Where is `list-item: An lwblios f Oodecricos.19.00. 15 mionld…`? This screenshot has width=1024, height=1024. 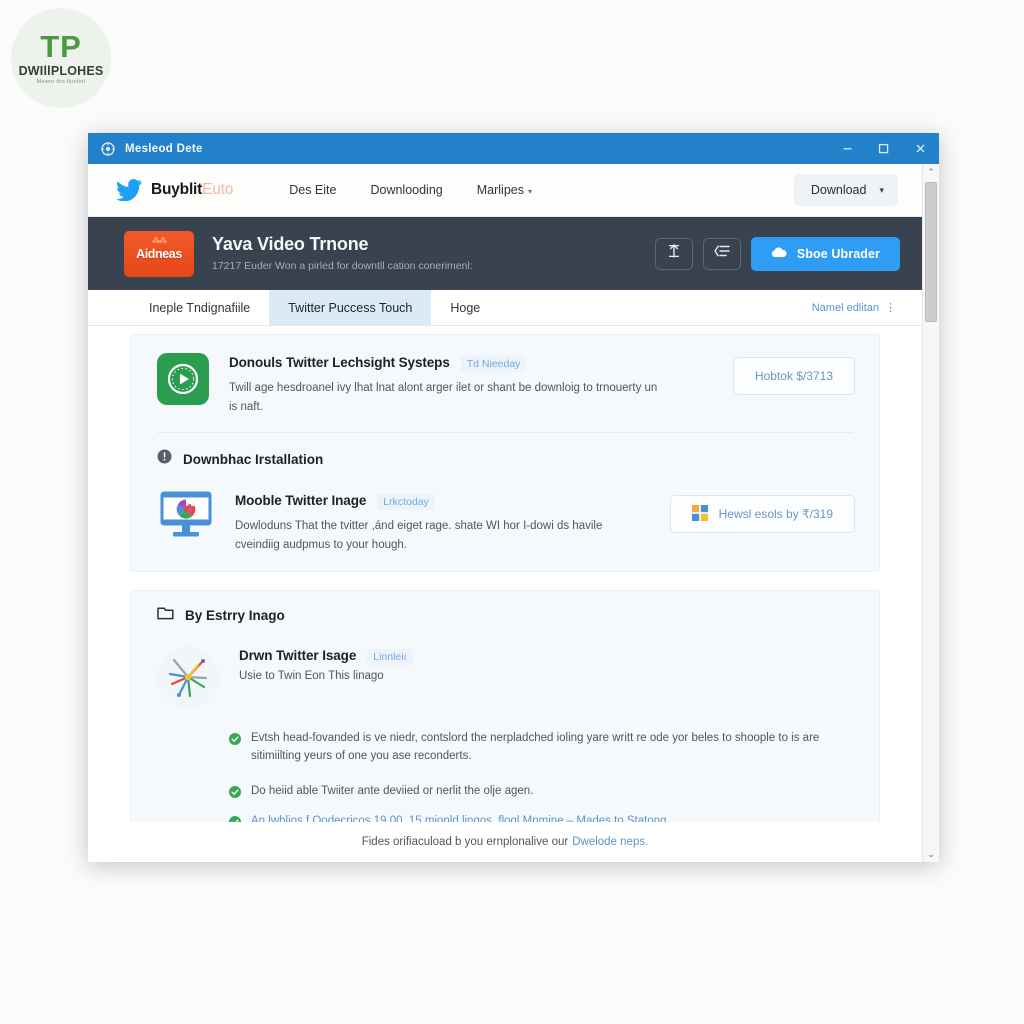 list-item: An lwblios f Oodecricos.19.00. 15 mionld… is located at coordinates (542, 817).